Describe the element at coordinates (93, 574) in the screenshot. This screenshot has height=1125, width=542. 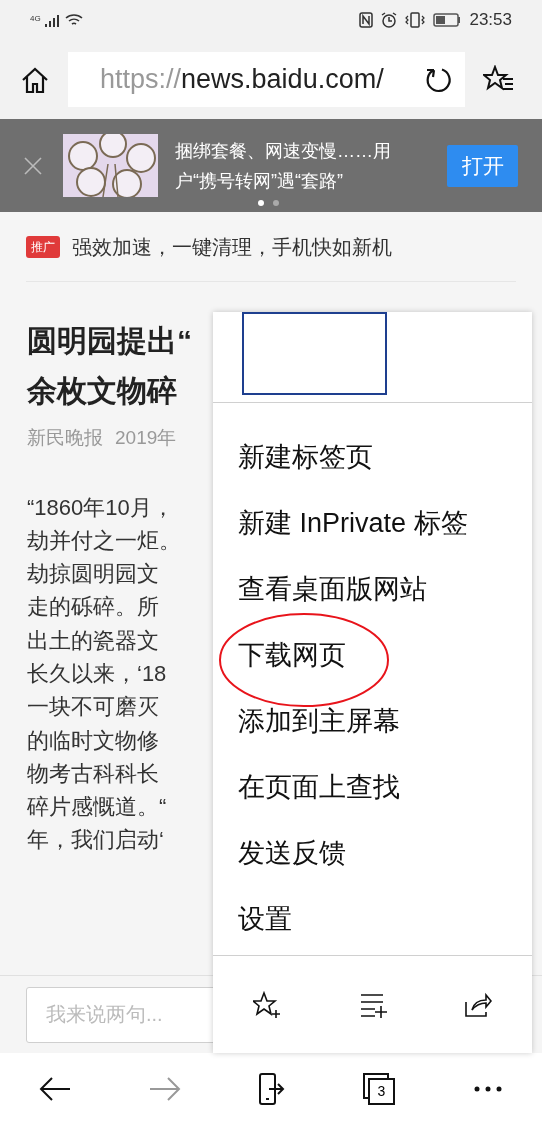
I see `article-text: 劫掠圆明园文` at that location.